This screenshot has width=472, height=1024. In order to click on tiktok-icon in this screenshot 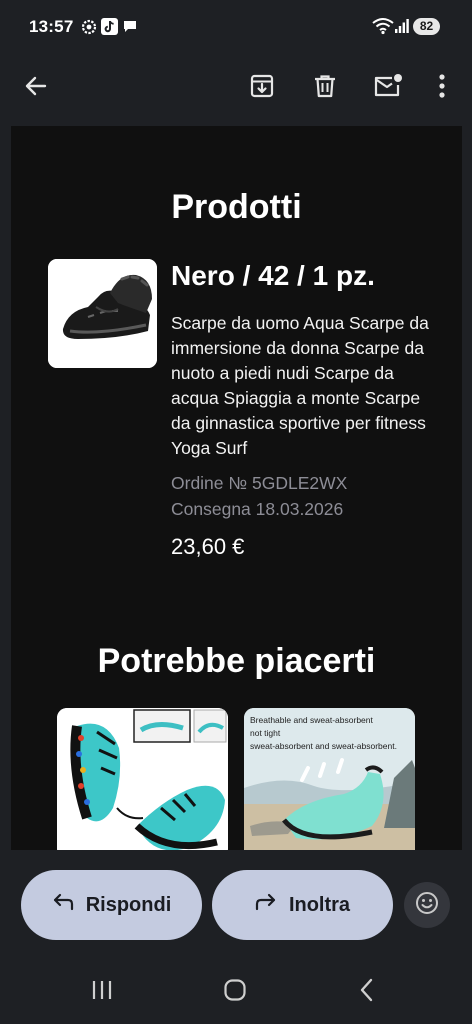, I will do `click(109, 29)`.